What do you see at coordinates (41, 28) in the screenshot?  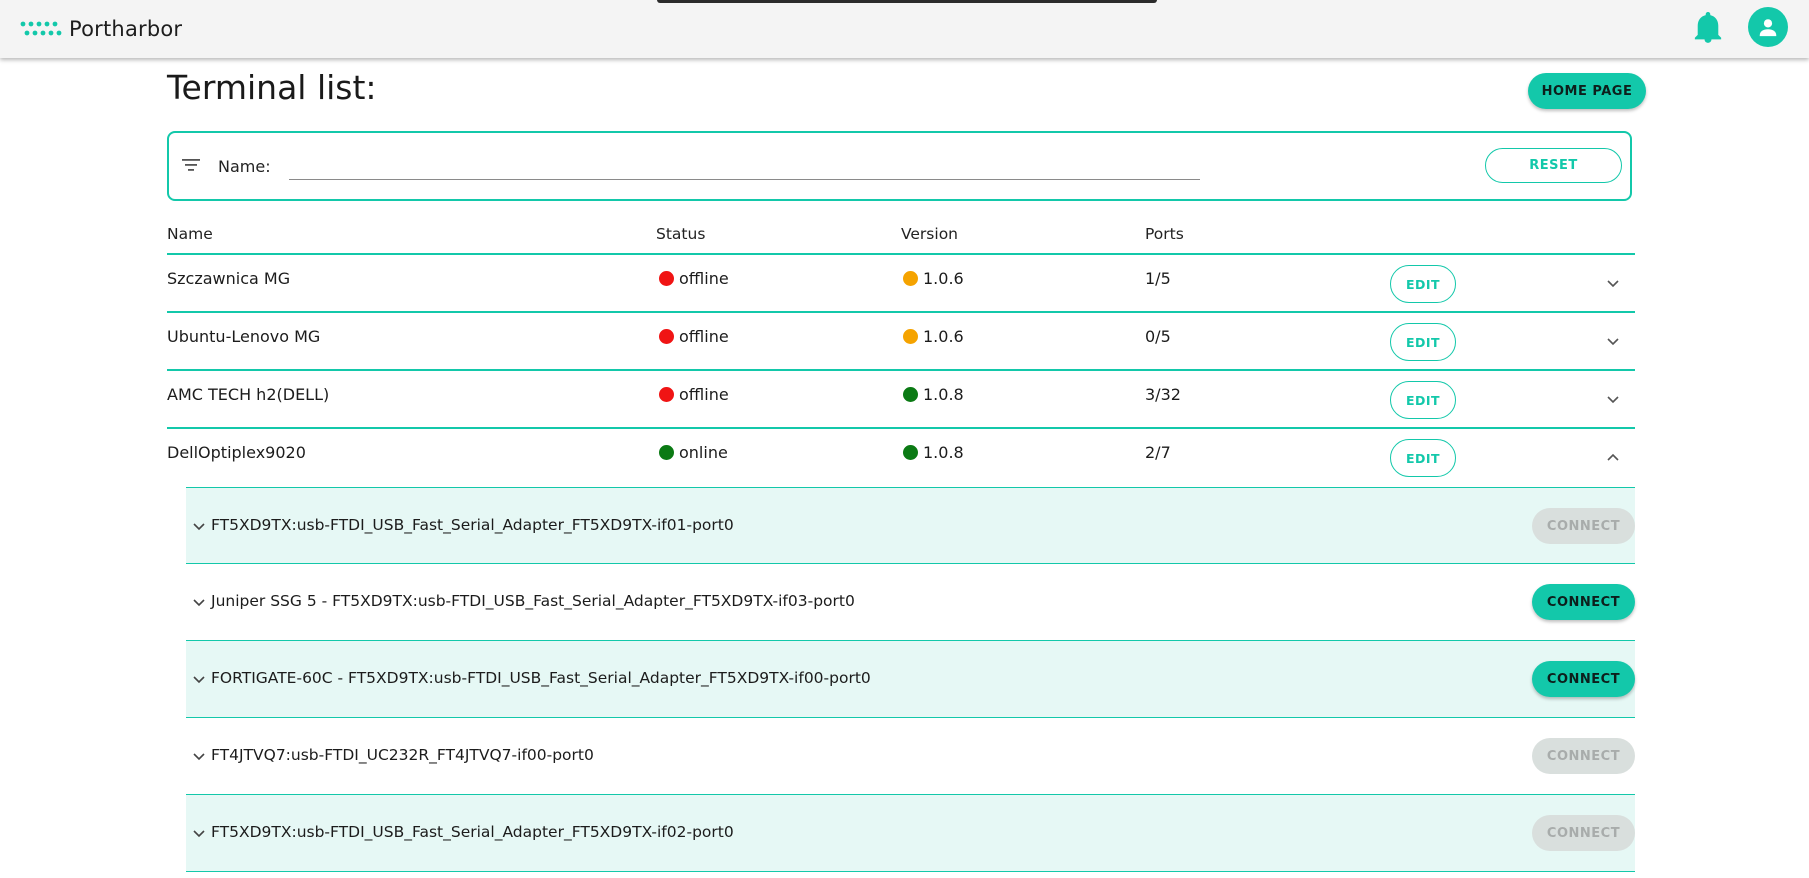 I see `logo-dots-icon` at bounding box center [41, 28].